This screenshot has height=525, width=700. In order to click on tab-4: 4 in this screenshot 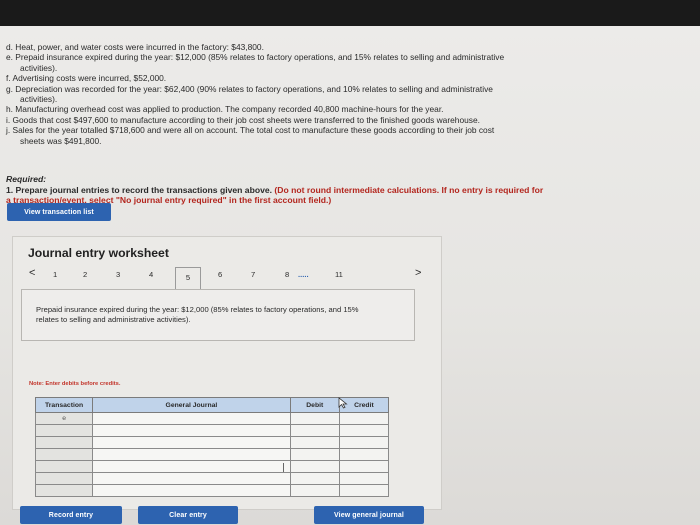, I will do `click(151, 274)`.